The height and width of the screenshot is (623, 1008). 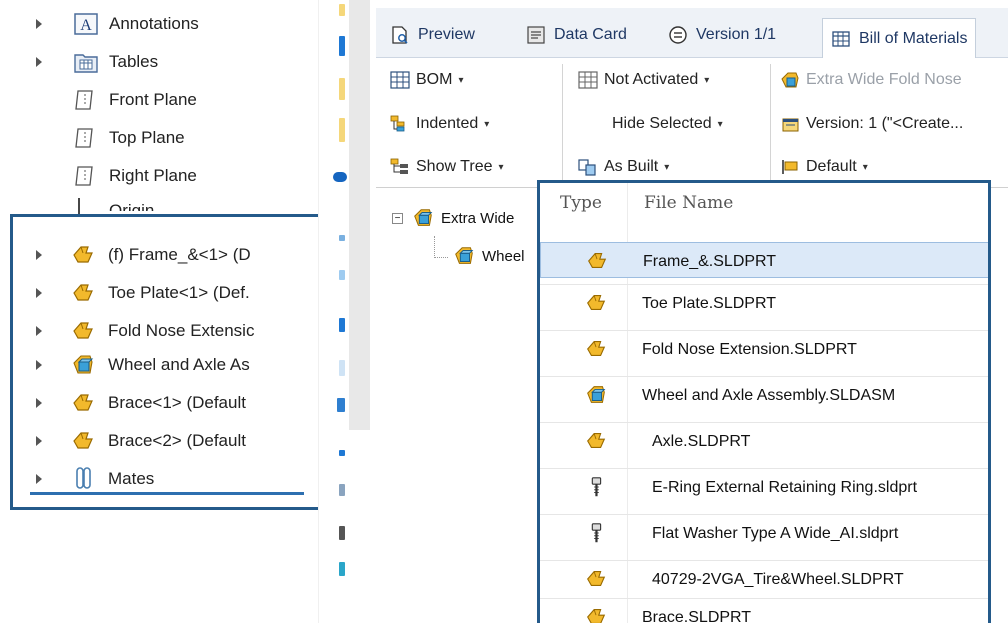 What do you see at coordinates (581, 203) in the screenshot?
I see `column-header-type: Type` at bounding box center [581, 203].